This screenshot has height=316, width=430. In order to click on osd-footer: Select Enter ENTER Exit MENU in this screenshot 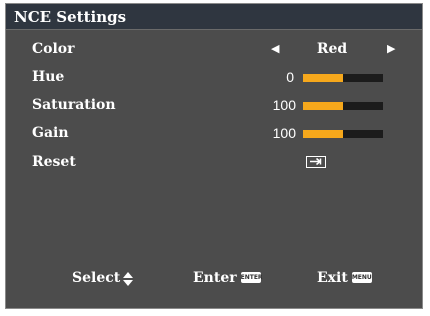, I will do `click(214, 278)`.